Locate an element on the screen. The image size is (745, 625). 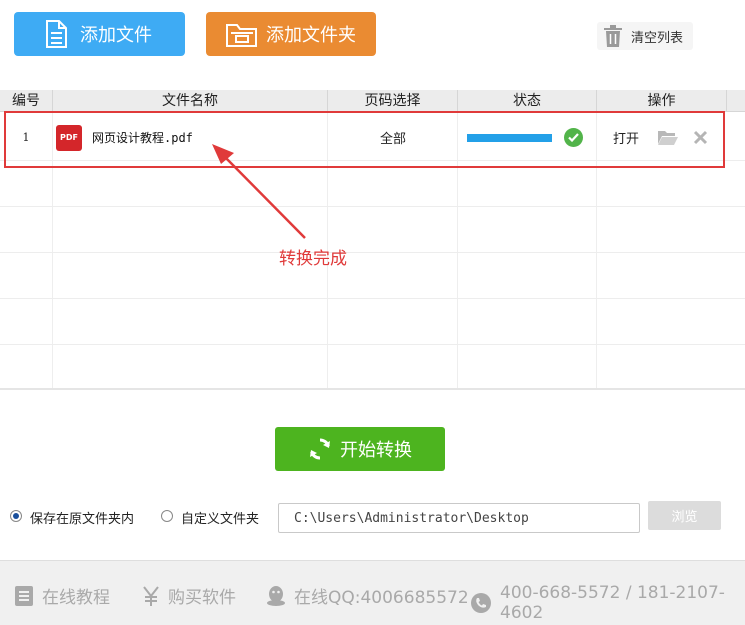
toolbar: 添加文件 添加文件夹 清空列表 is located at coordinates (372, 45).